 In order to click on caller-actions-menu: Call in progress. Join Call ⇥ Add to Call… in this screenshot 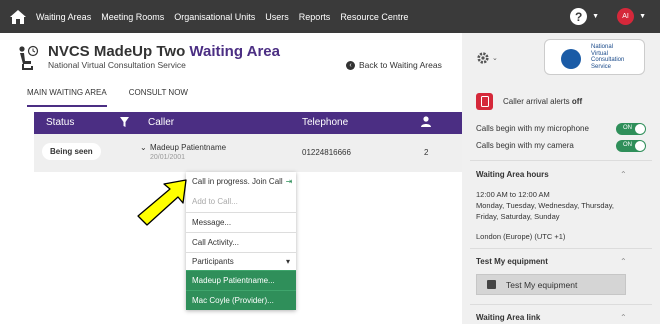, I will do `click(241, 241)`.